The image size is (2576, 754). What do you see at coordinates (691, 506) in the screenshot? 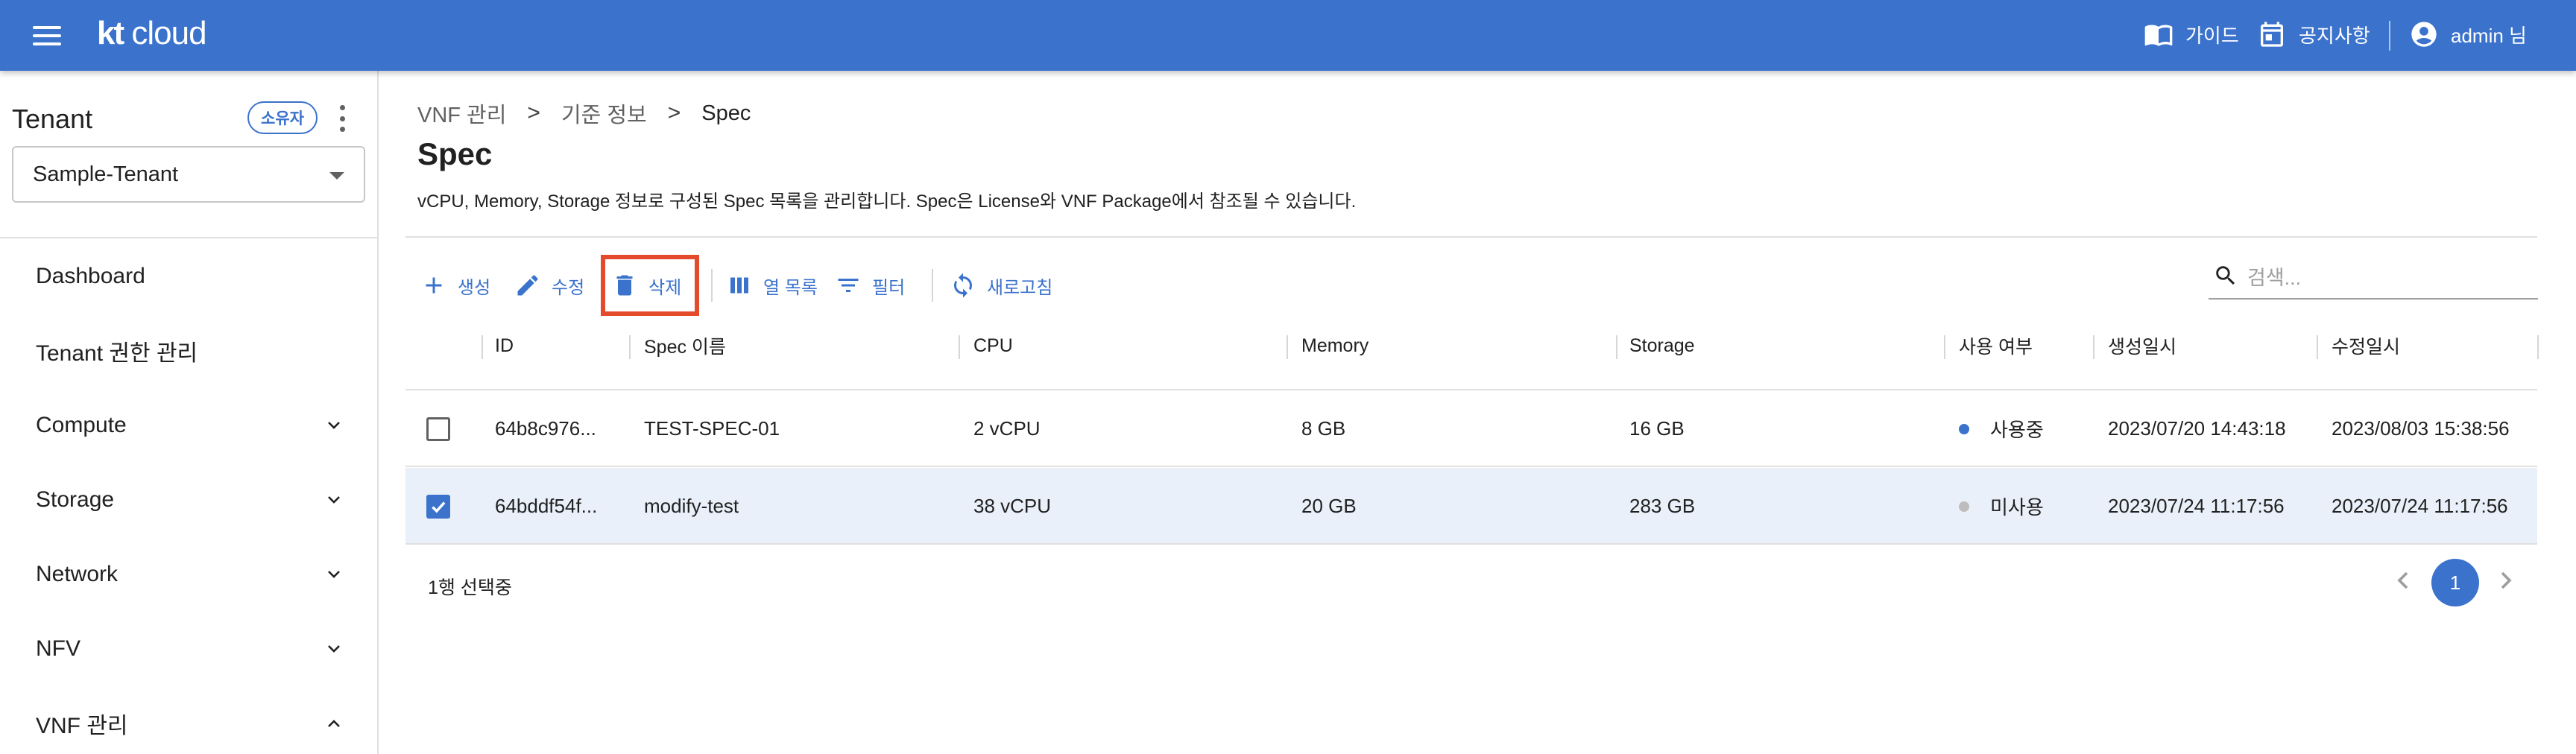
I see `cell-spec-name: modify-test` at bounding box center [691, 506].